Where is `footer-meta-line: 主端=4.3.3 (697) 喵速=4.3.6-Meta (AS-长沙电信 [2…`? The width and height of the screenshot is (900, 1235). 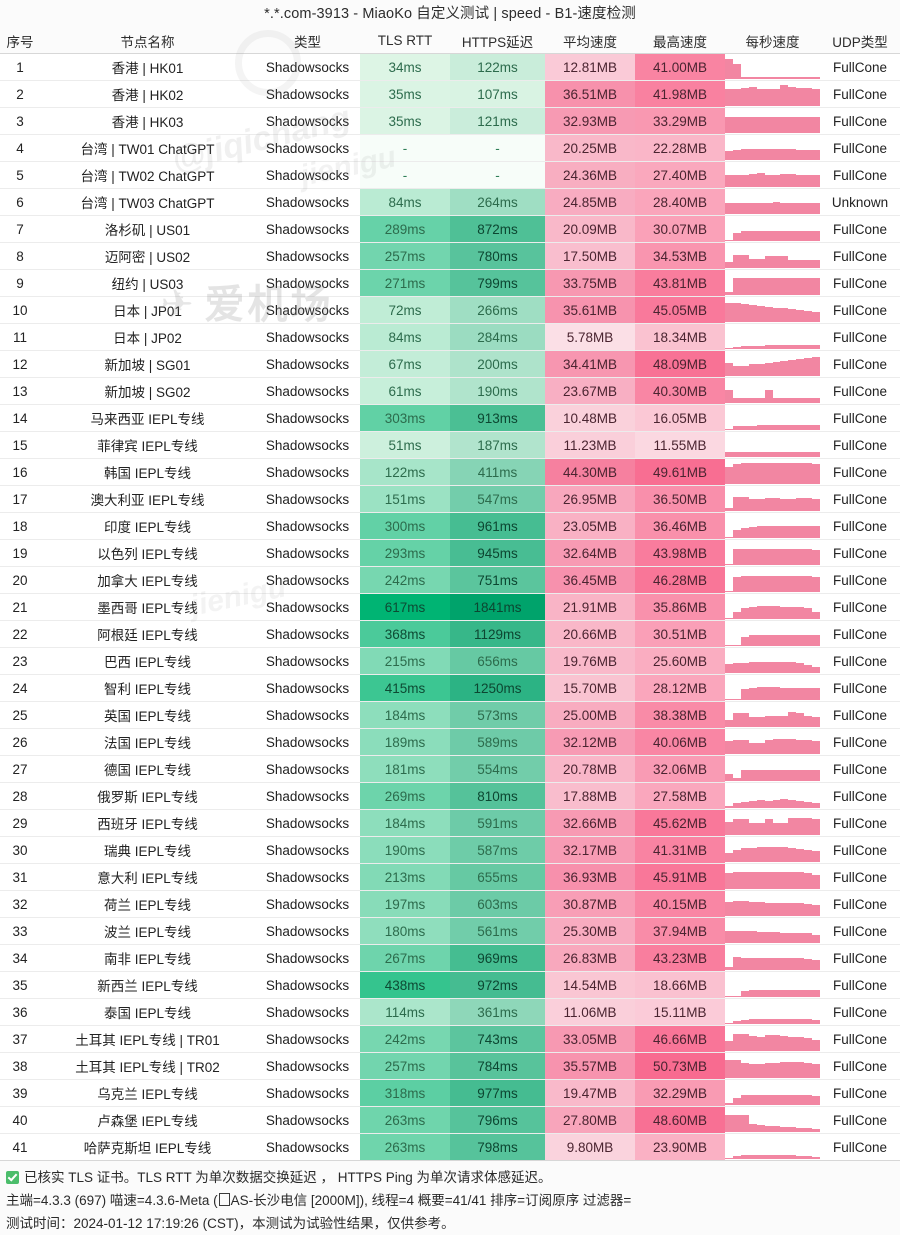 footer-meta-line: 主端=4.3.3 (697) 喵速=4.3.6-Meta (AS-长沙电信 [2… is located at coordinates (450, 1200).